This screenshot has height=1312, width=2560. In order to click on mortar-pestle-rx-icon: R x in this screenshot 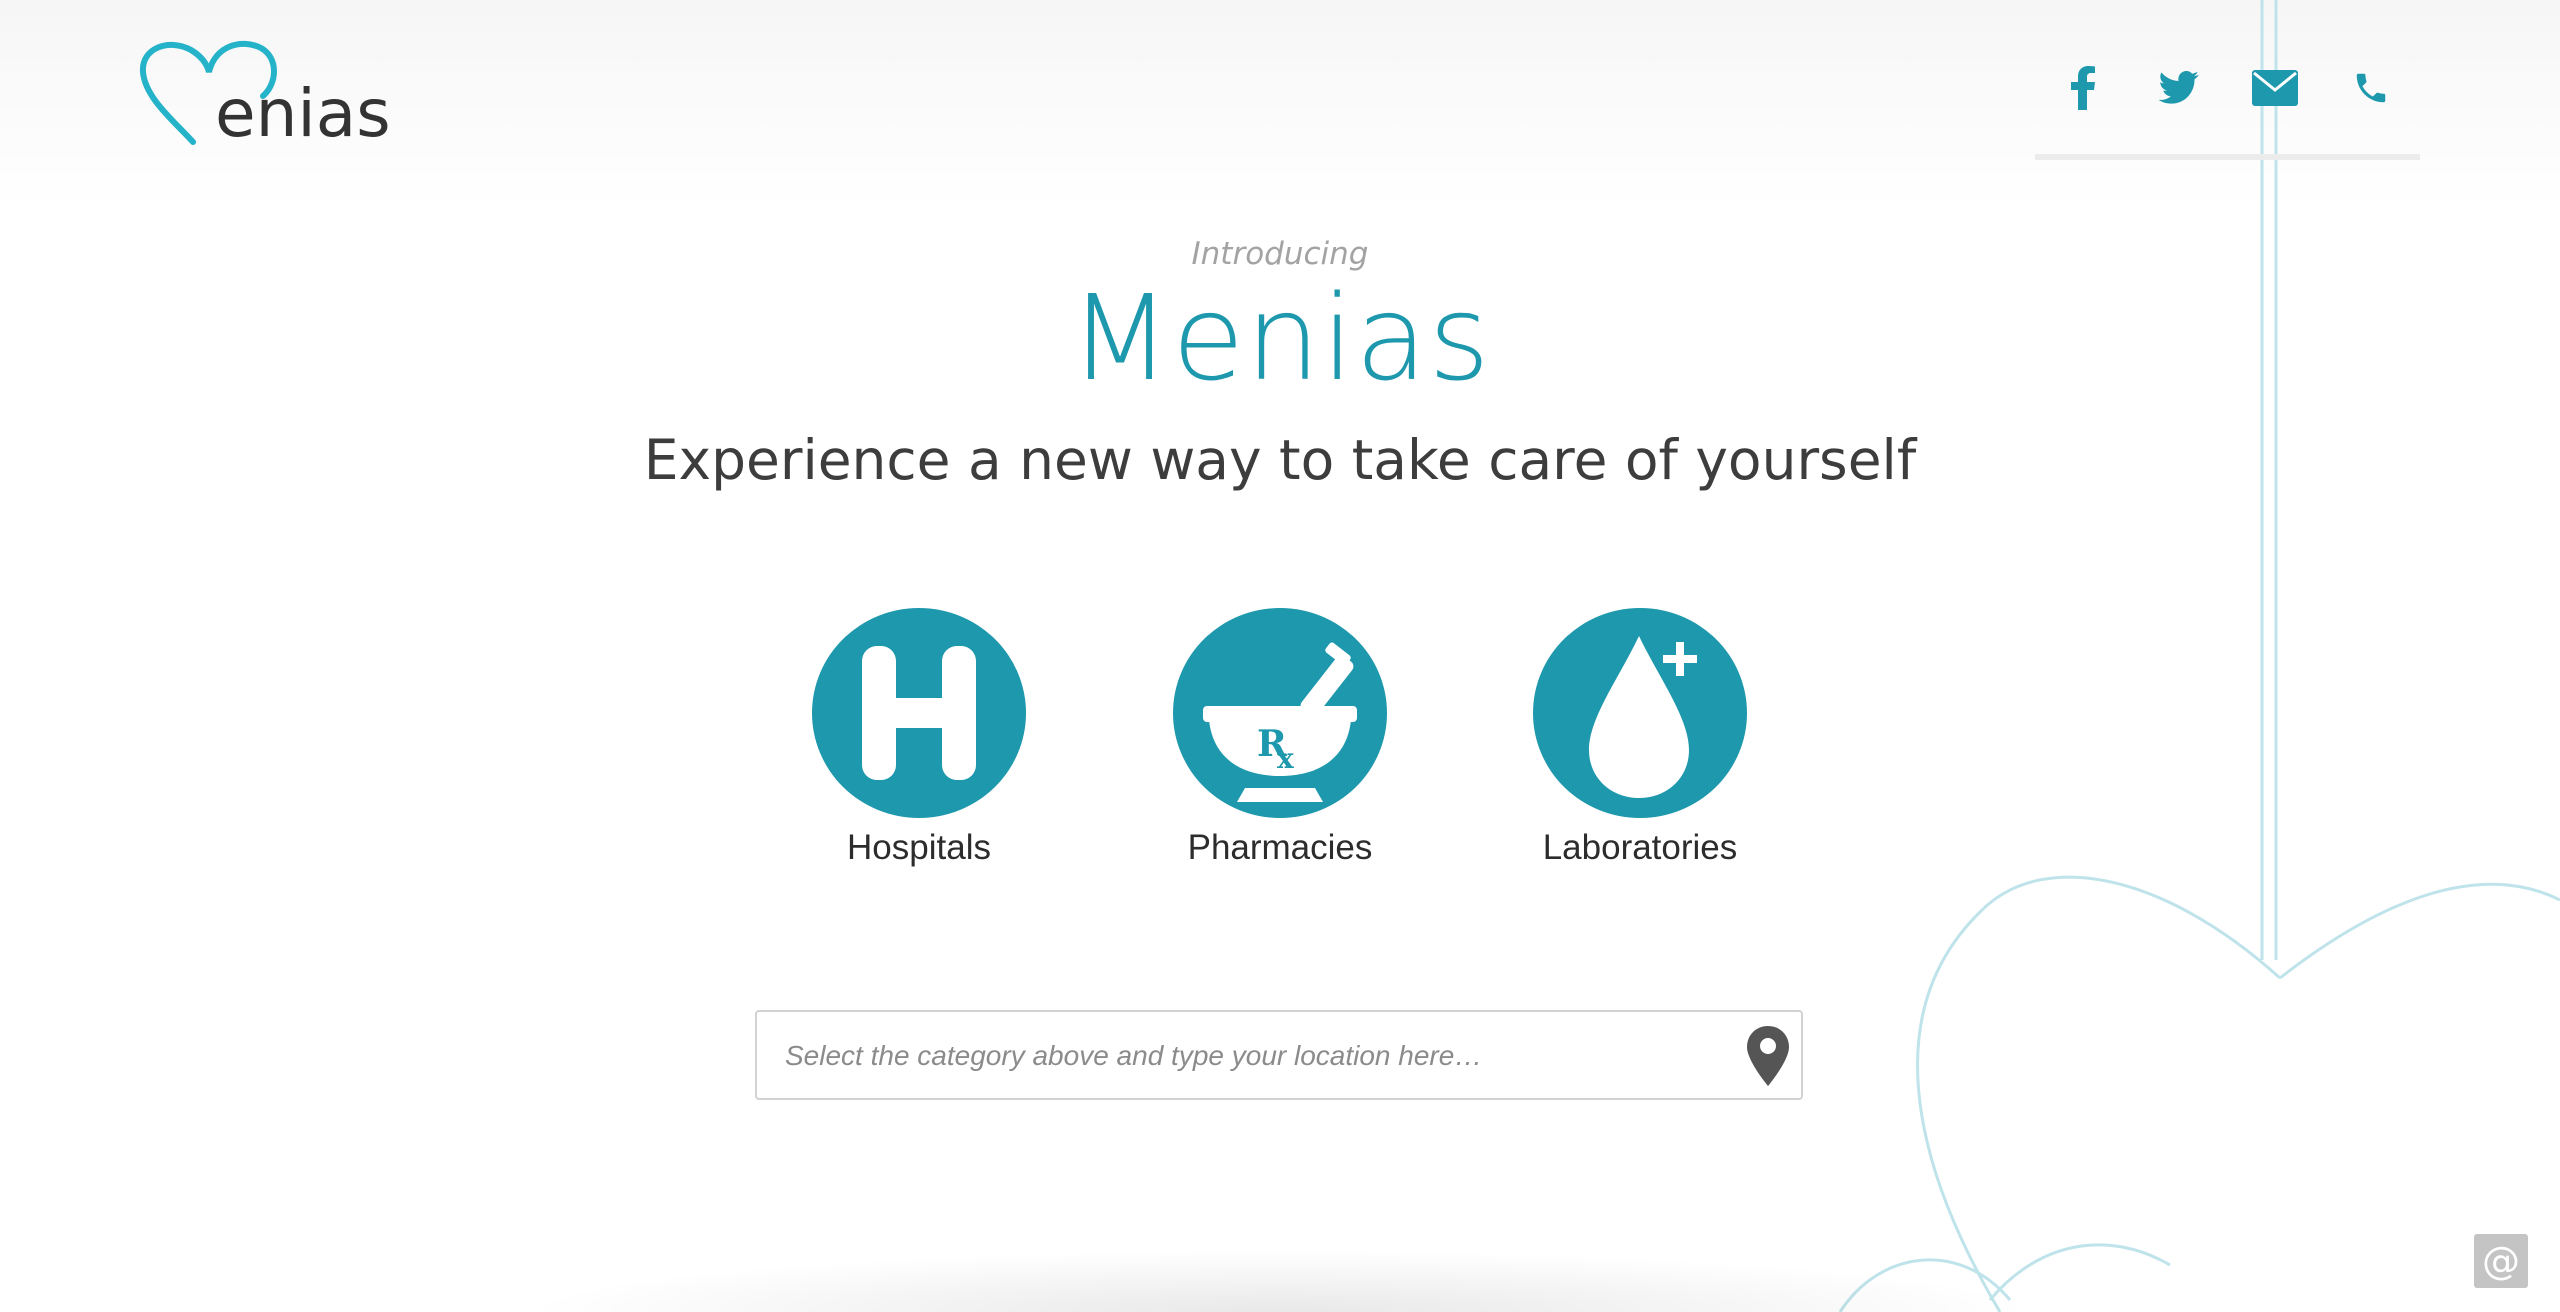, I will do `click(1280, 722)`.